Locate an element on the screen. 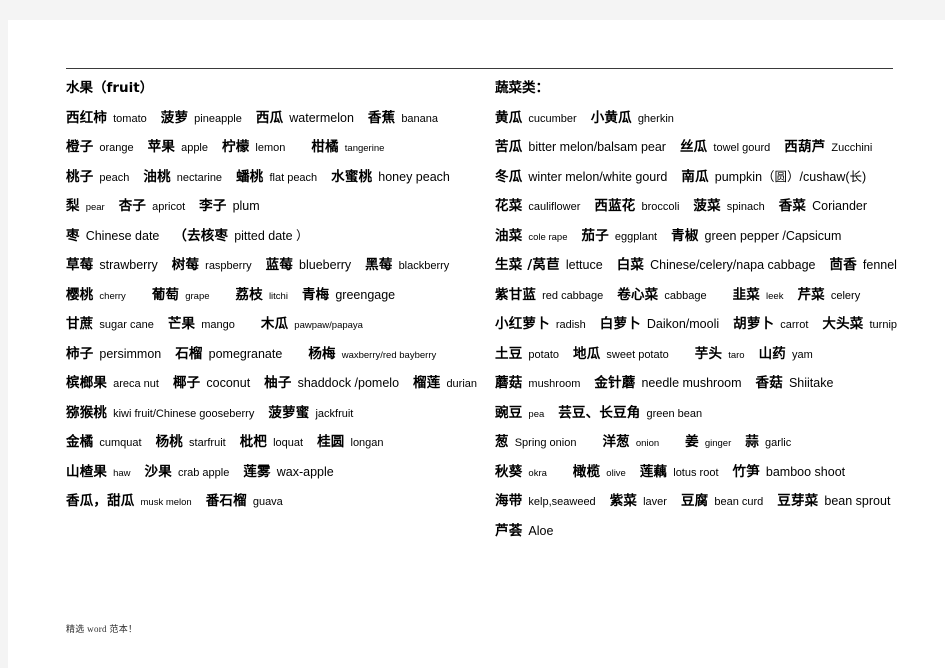 The height and width of the screenshot is (668, 945). fruit-term-en: loquat is located at coordinates (288, 443).